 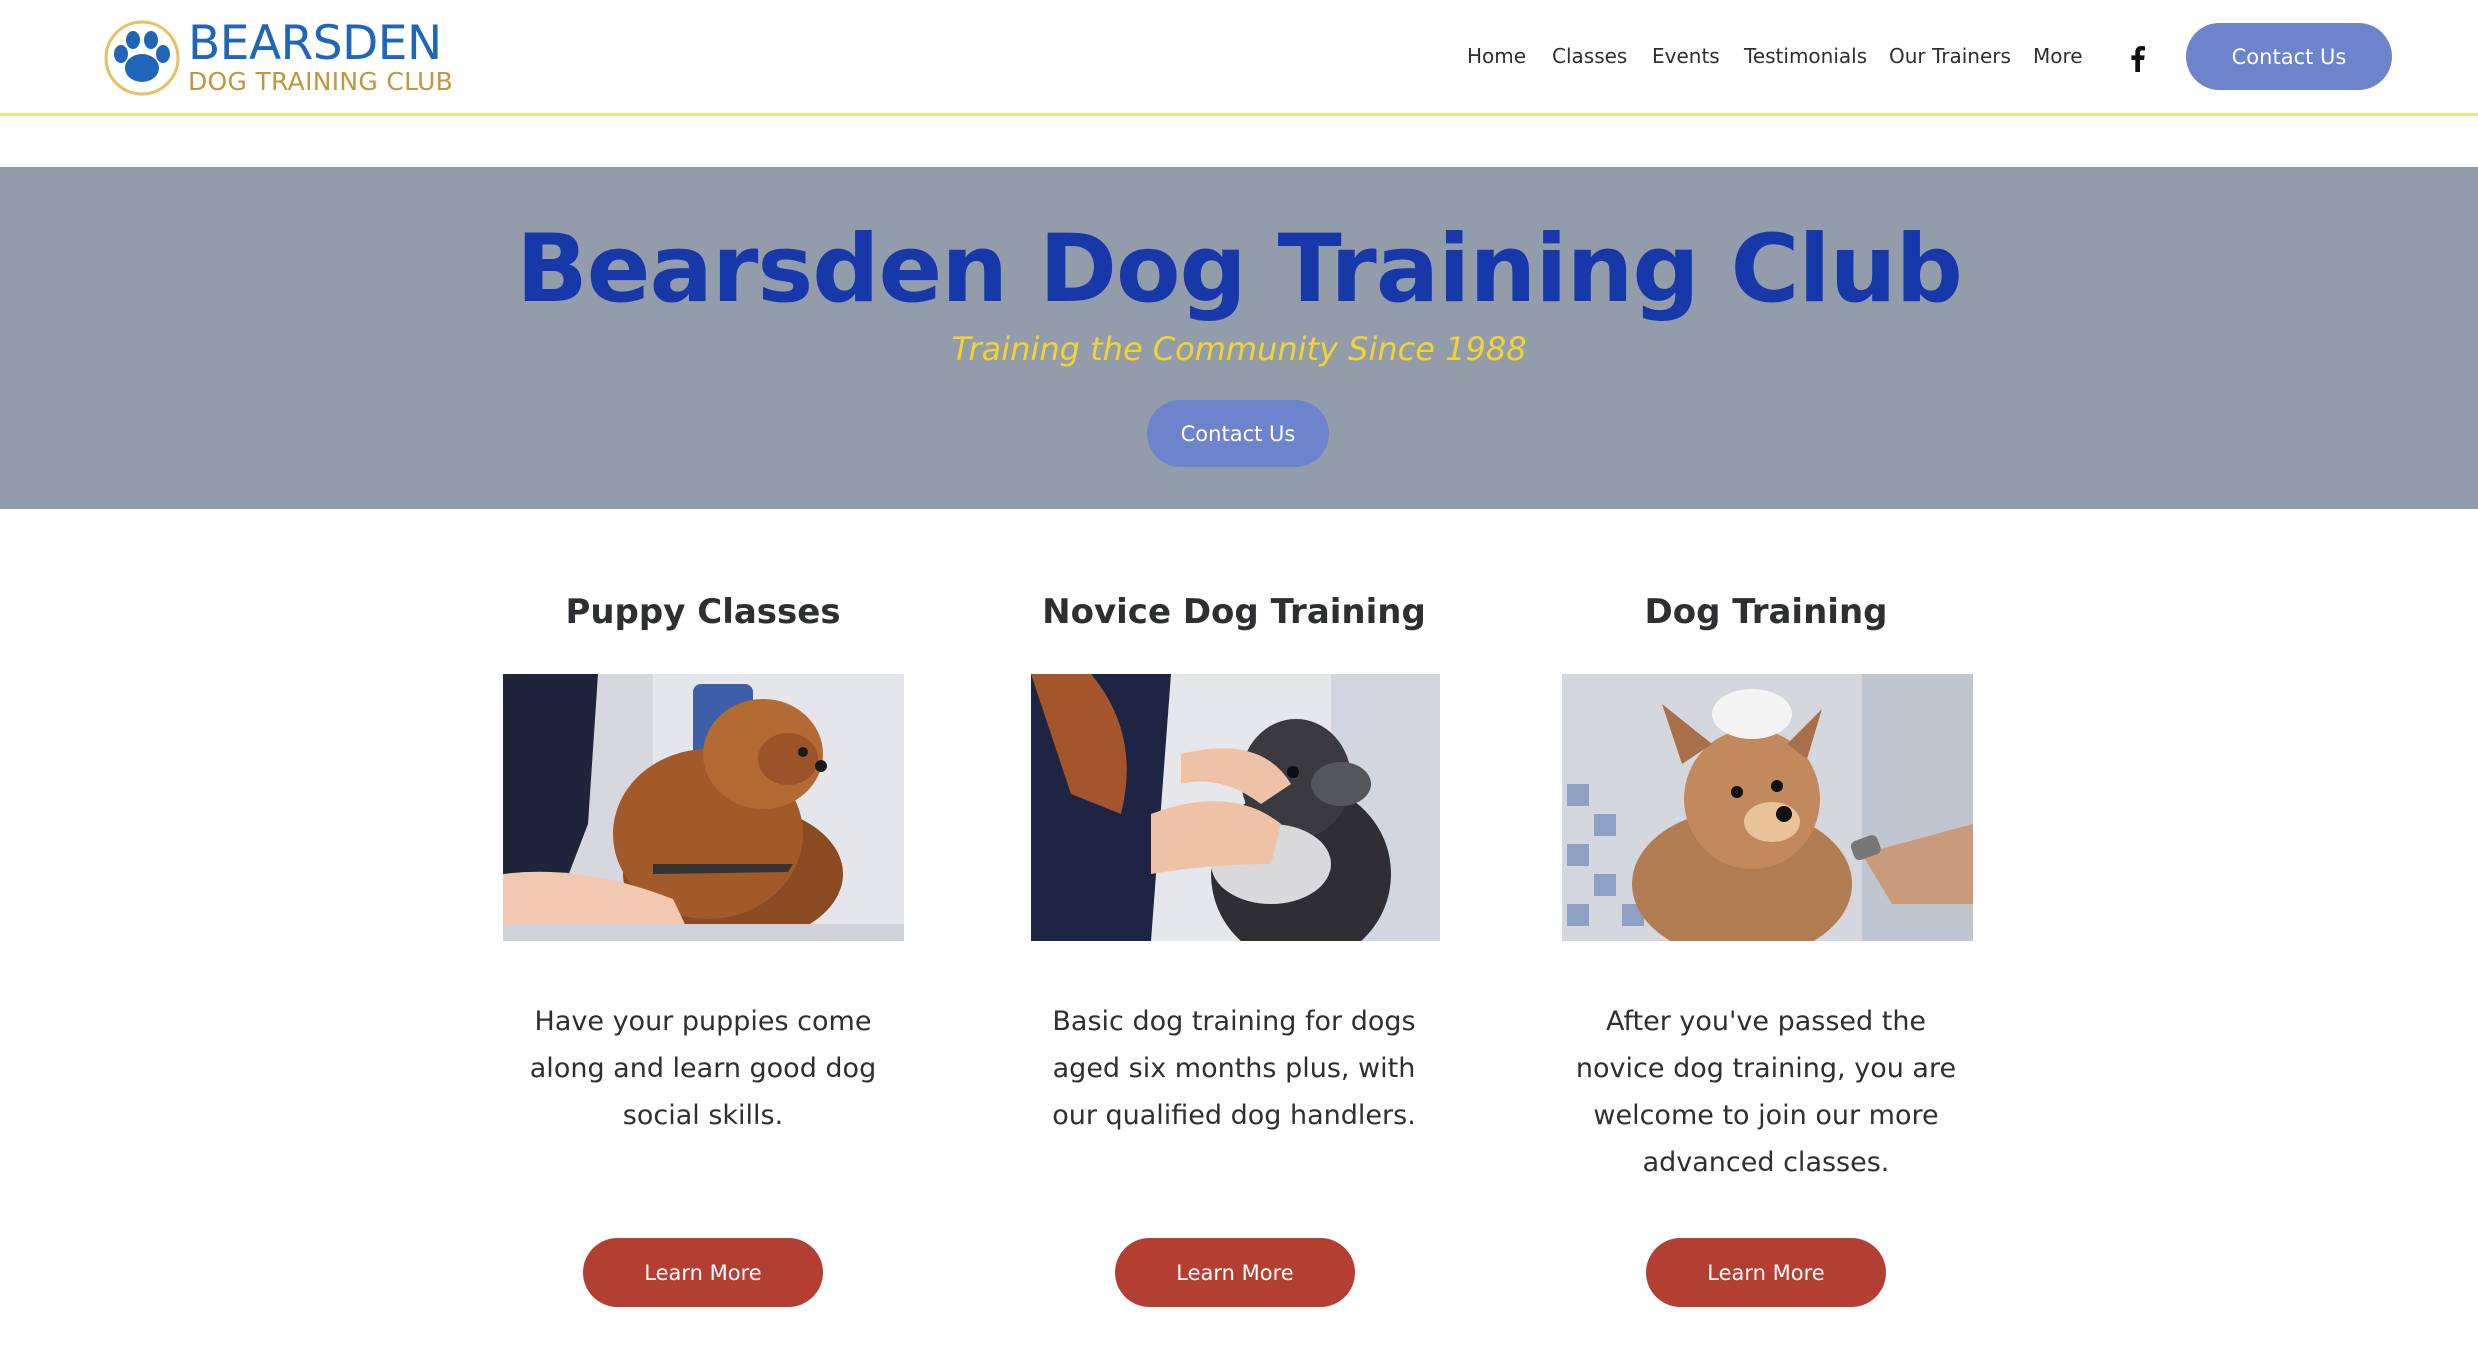 I want to click on nav-item-events: Events, so click(x=1686, y=56).